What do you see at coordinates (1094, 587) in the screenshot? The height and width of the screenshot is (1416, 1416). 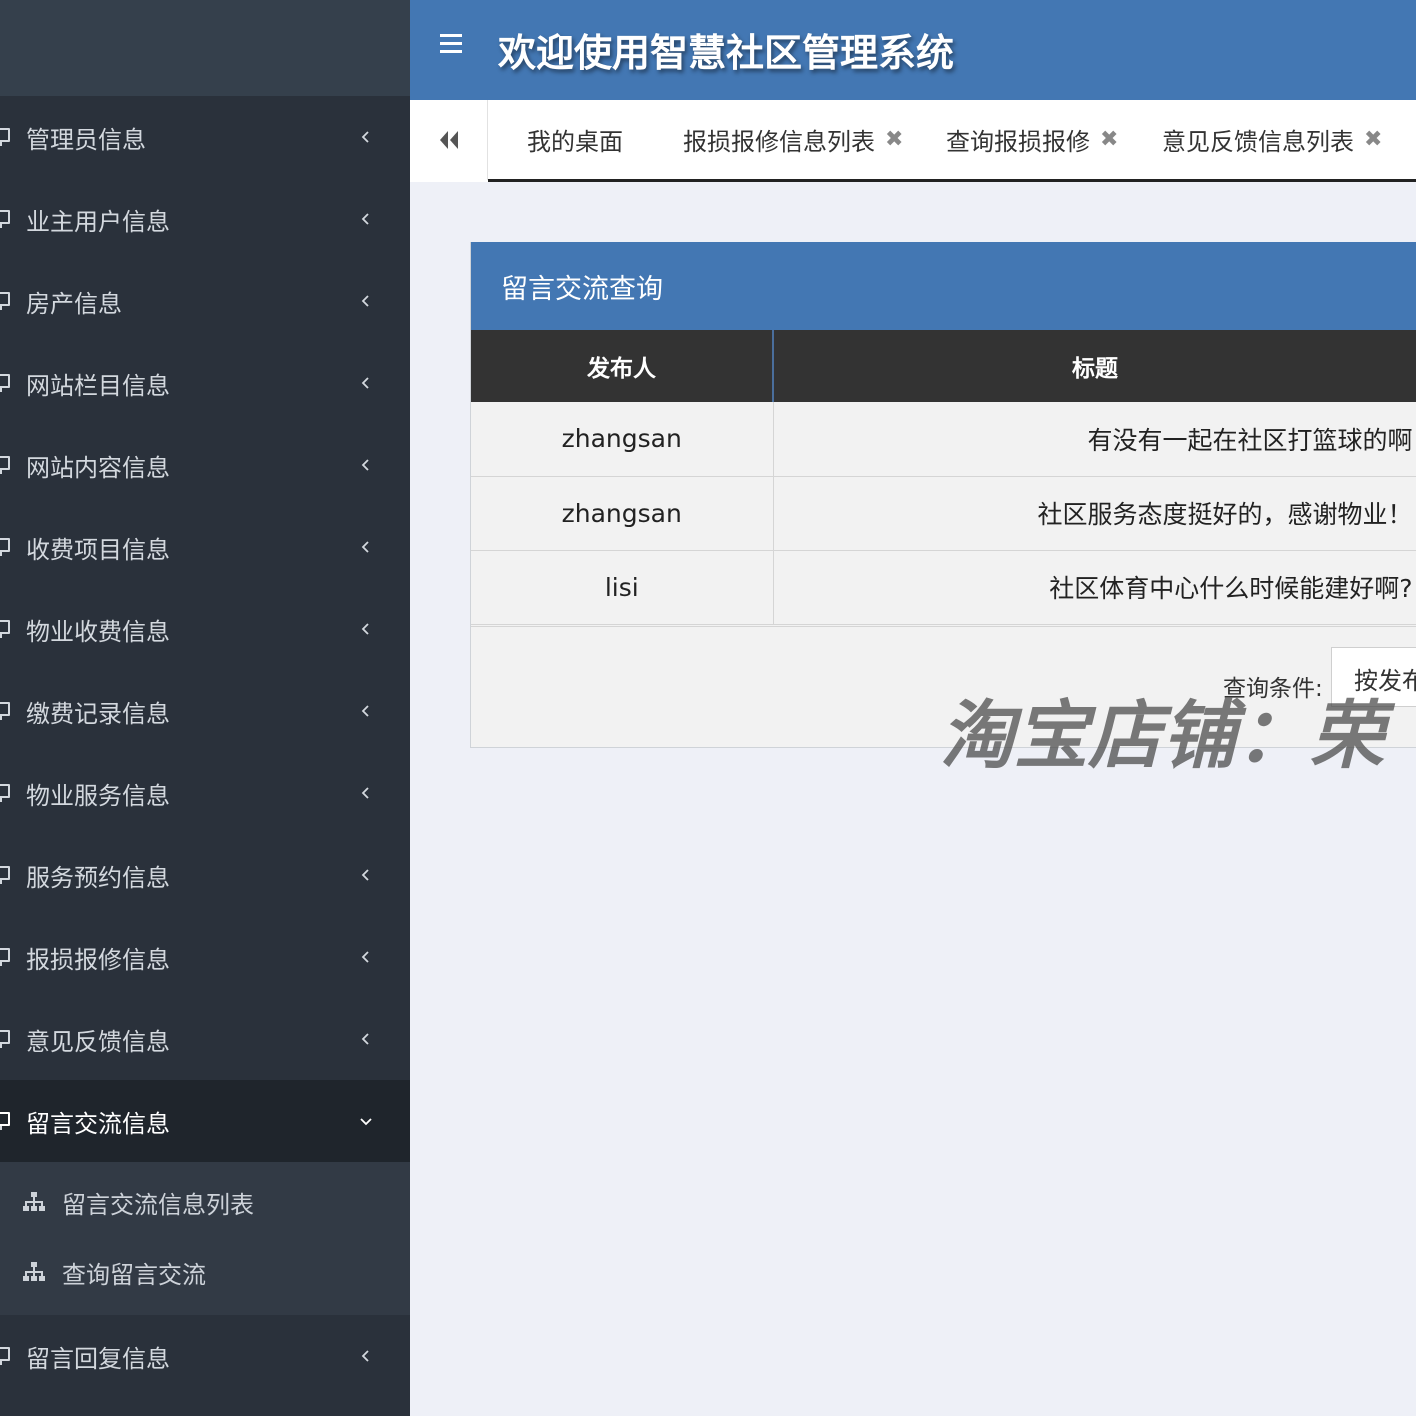 I see `cell-title: 社区体育中心什么时候能建好啊?` at bounding box center [1094, 587].